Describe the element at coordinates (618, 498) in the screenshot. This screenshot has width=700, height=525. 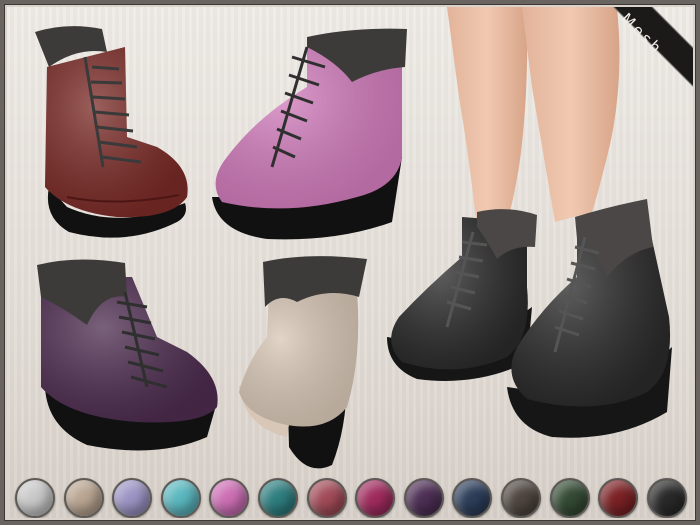
I see `color-swatch-red` at that location.